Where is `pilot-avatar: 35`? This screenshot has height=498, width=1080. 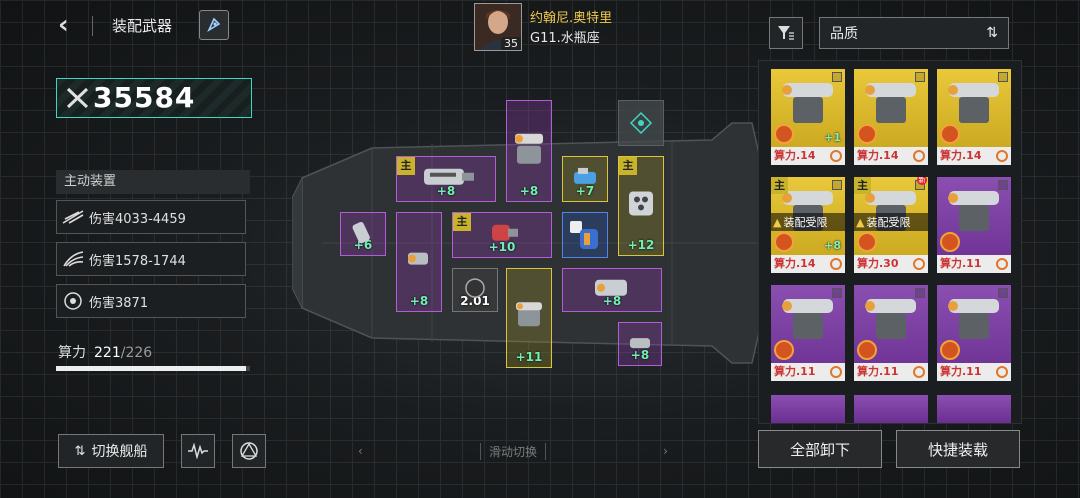
pilot-avatar: 35 is located at coordinates (498, 27).